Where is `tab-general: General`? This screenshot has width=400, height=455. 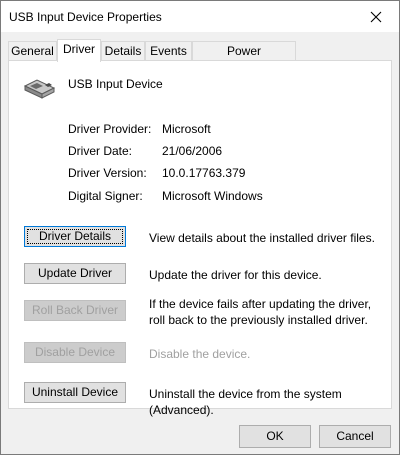
tab-general: General is located at coordinates (32, 50).